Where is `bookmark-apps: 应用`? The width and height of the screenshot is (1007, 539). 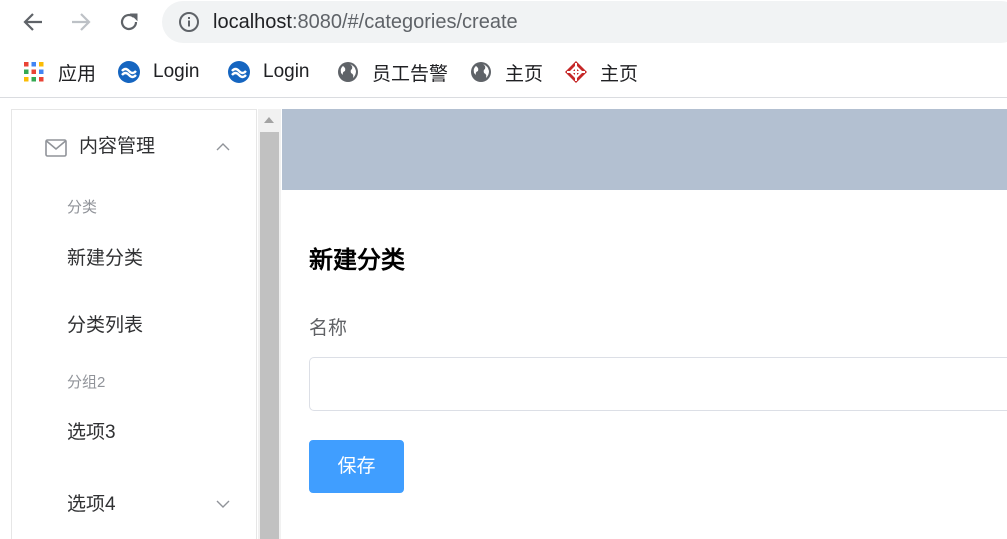
bookmark-apps: 应用 is located at coordinates (59, 72).